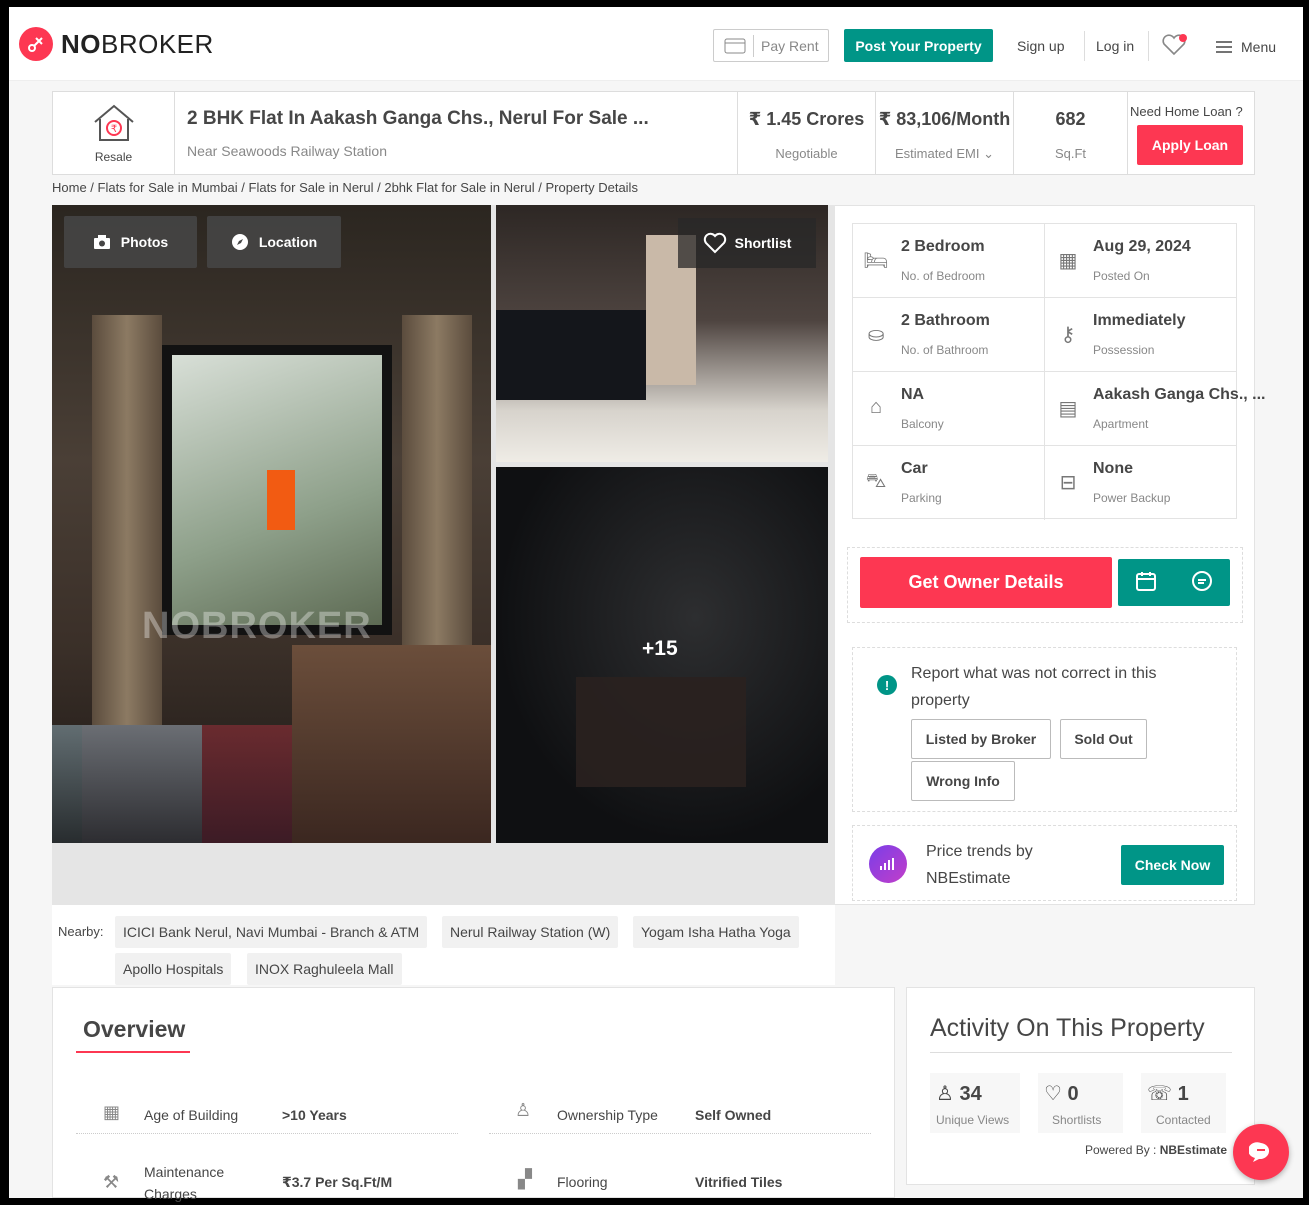 The image size is (1309, 1205). I want to click on spec-apartment: ▤ Aakash Ganga Chs., ... Apartment, so click(1155, 409).